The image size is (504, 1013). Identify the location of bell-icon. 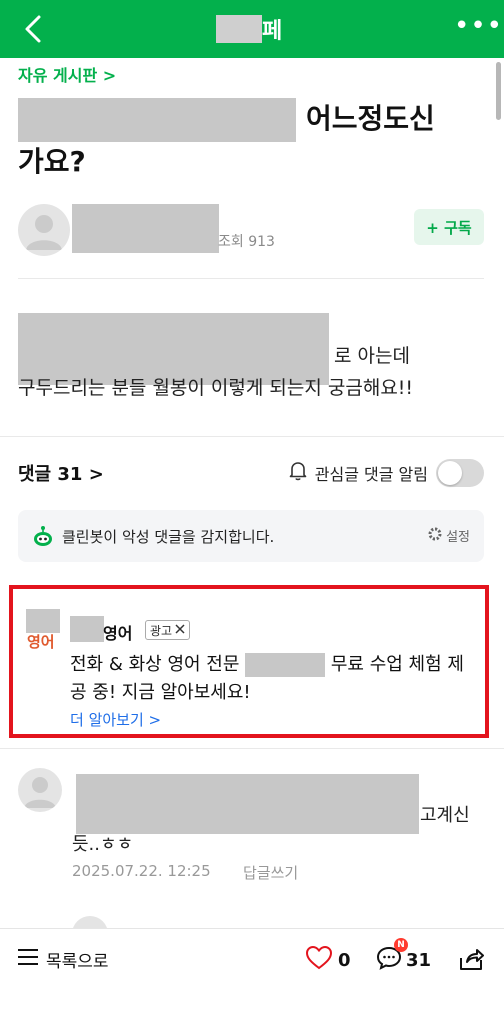
(298, 473).